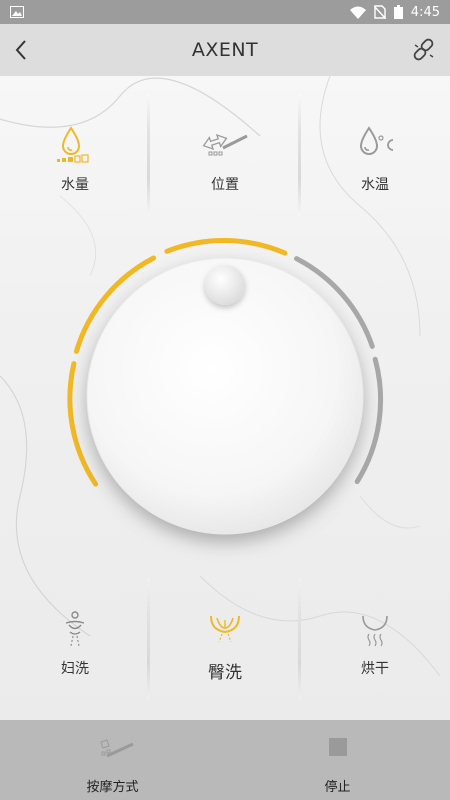  I want to click on feminine-wash-option: 妇洗, so click(75, 618).